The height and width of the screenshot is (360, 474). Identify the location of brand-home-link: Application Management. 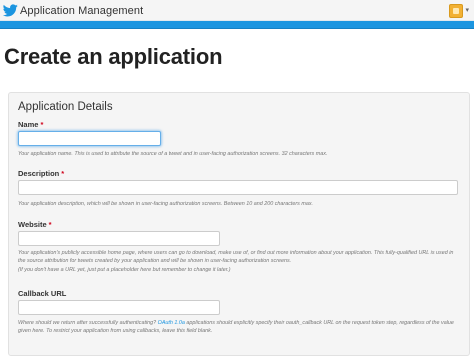
(73, 10).